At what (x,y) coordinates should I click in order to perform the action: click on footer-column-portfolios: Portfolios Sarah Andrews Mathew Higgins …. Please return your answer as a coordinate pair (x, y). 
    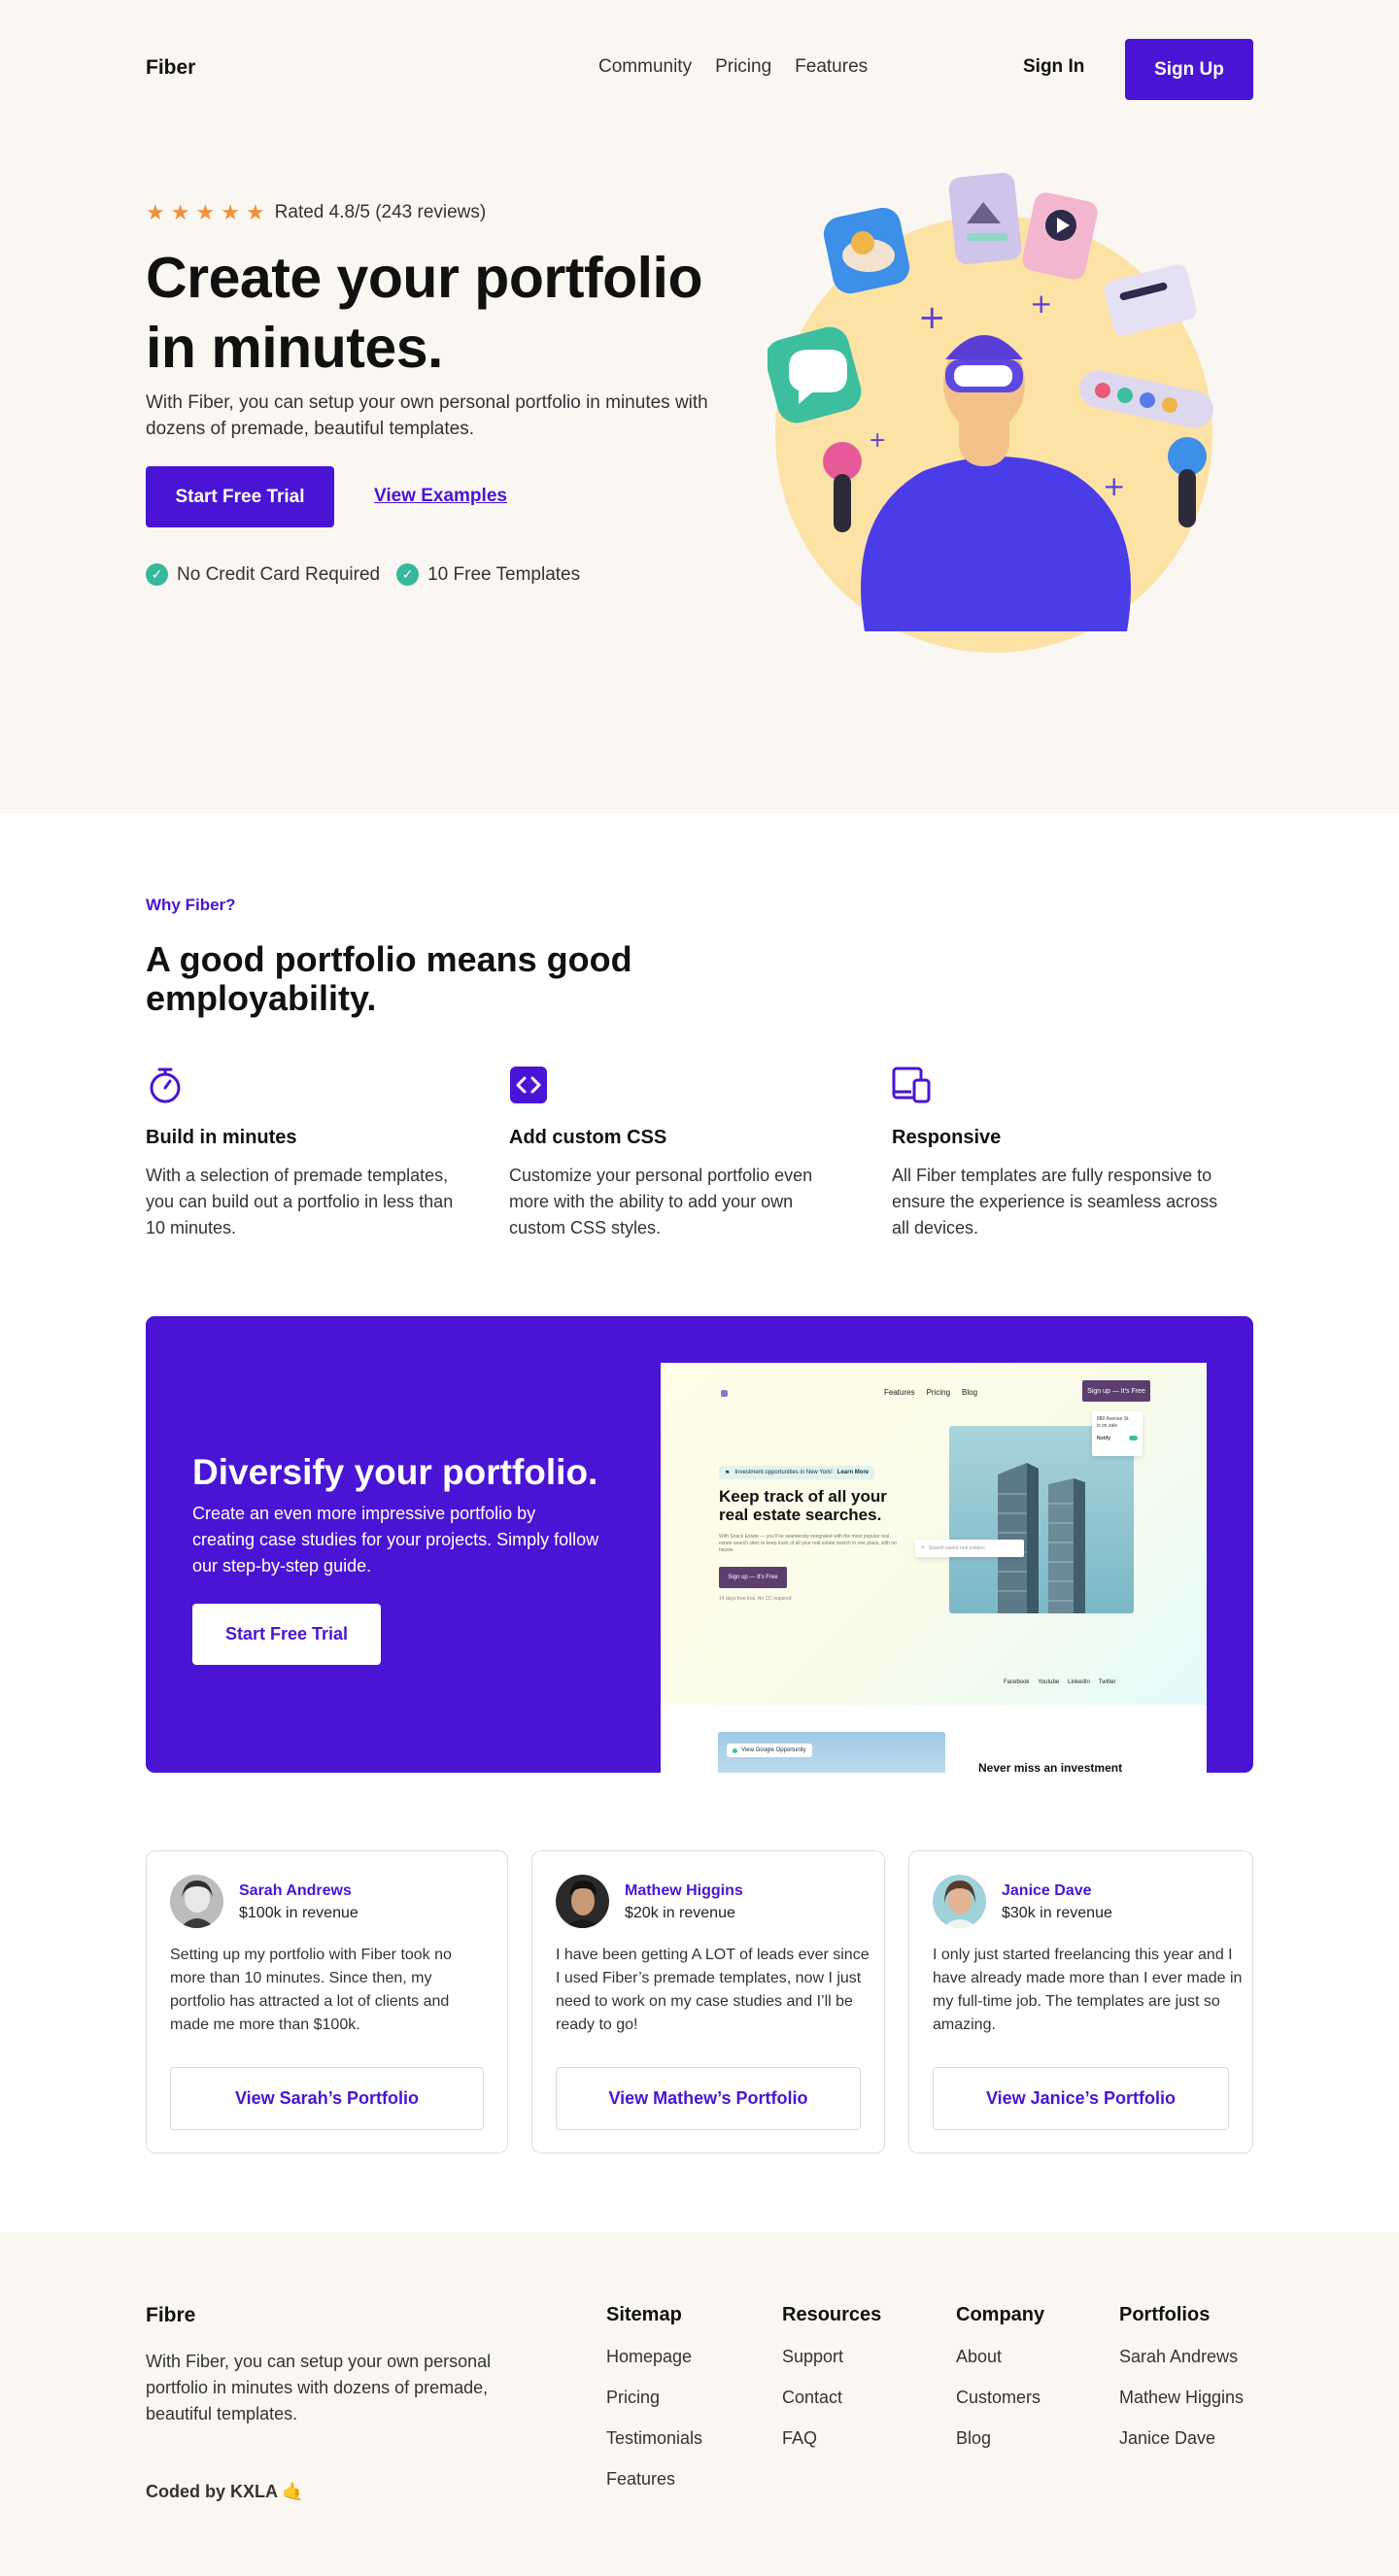
    Looking at the image, I should click on (1181, 2386).